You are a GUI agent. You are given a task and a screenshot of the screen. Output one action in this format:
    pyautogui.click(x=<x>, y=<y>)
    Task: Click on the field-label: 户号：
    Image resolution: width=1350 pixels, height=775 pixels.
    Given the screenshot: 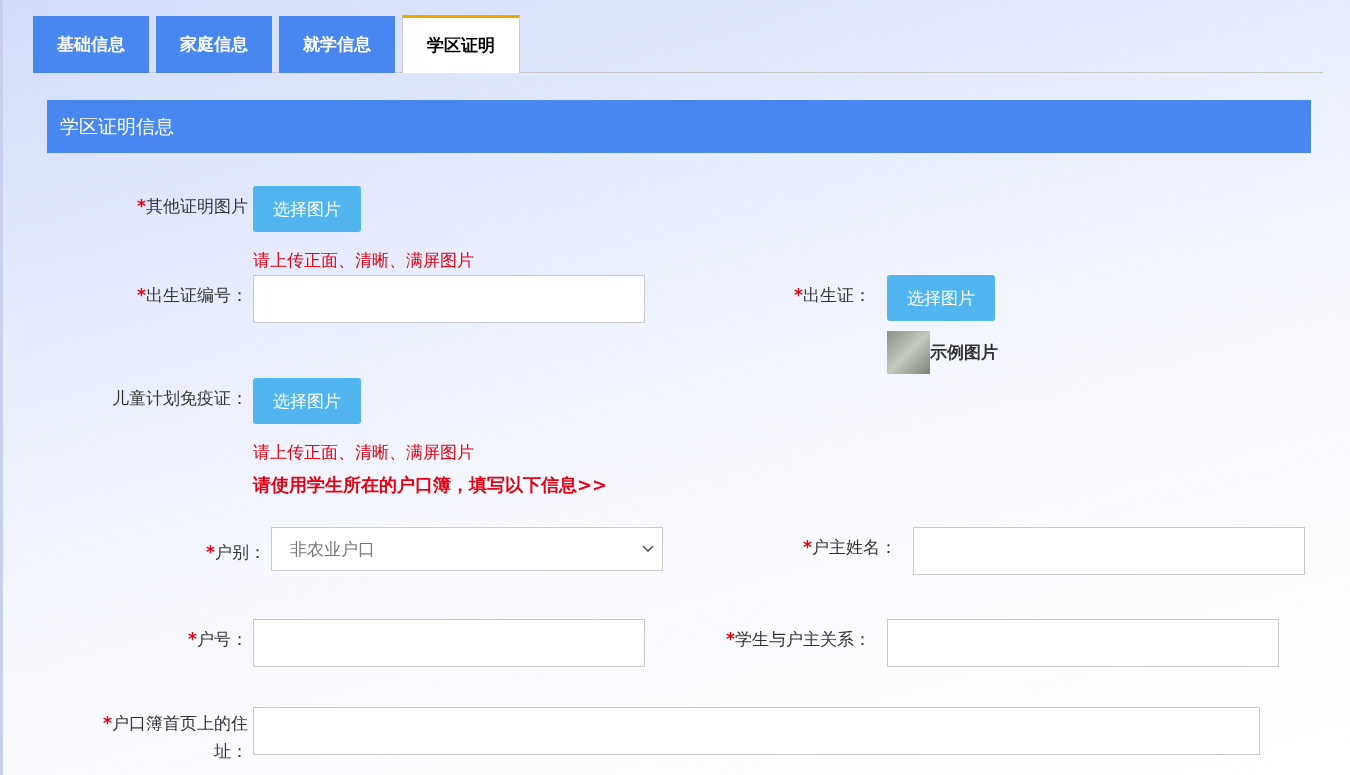 What is the action you would take?
    pyautogui.click(x=222, y=639)
    